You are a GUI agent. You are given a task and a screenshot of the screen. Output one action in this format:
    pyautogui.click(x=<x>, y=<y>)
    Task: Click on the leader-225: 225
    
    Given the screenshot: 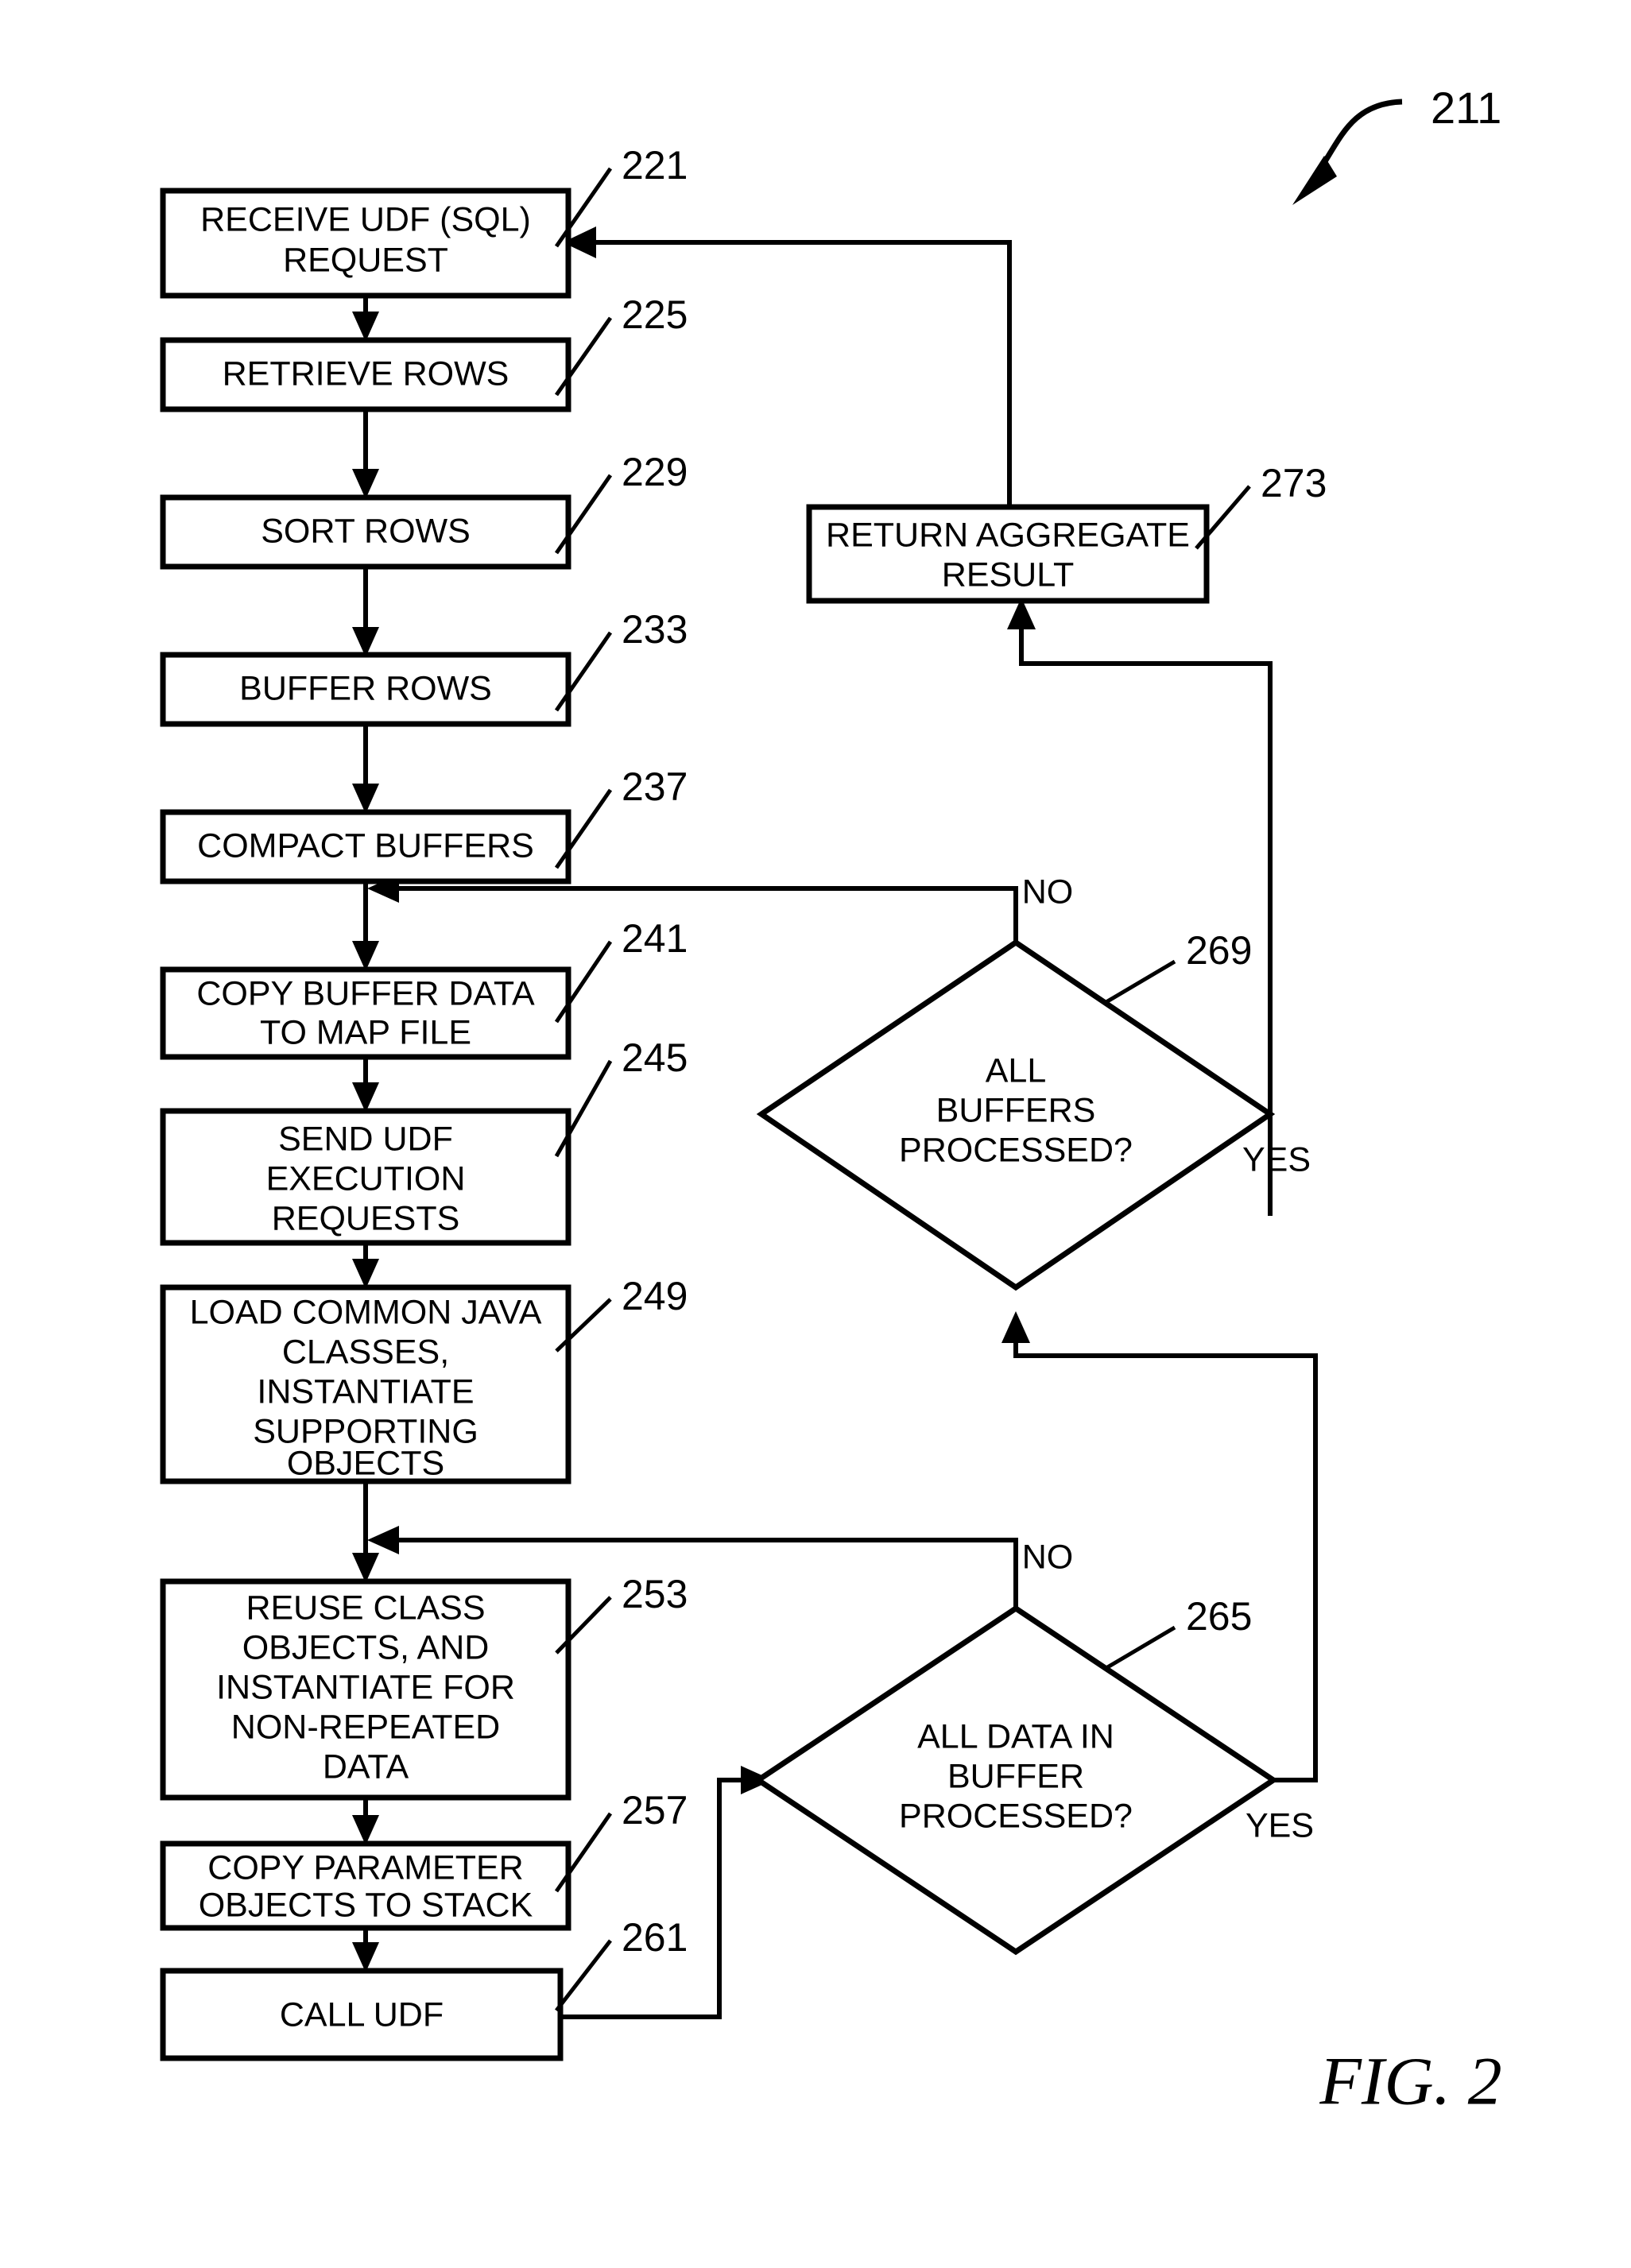 What is the action you would take?
    pyautogui.click(x=621, y=344)
    